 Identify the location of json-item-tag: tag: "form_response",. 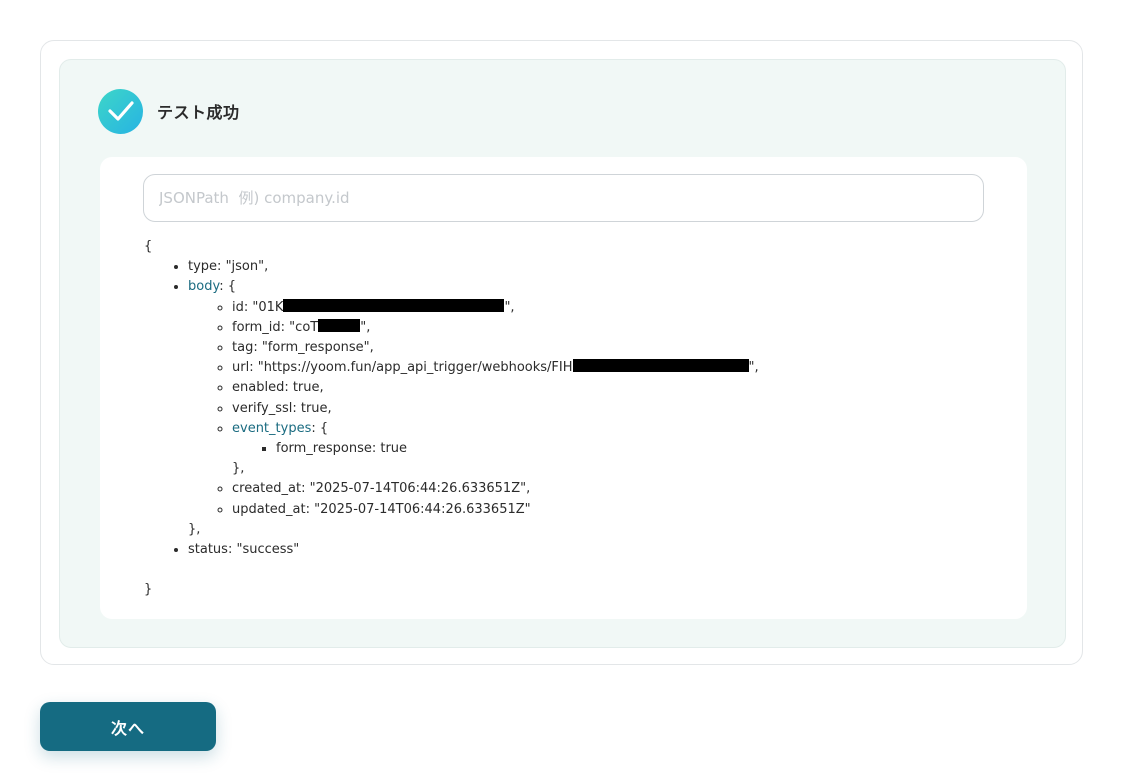
(495, 348).